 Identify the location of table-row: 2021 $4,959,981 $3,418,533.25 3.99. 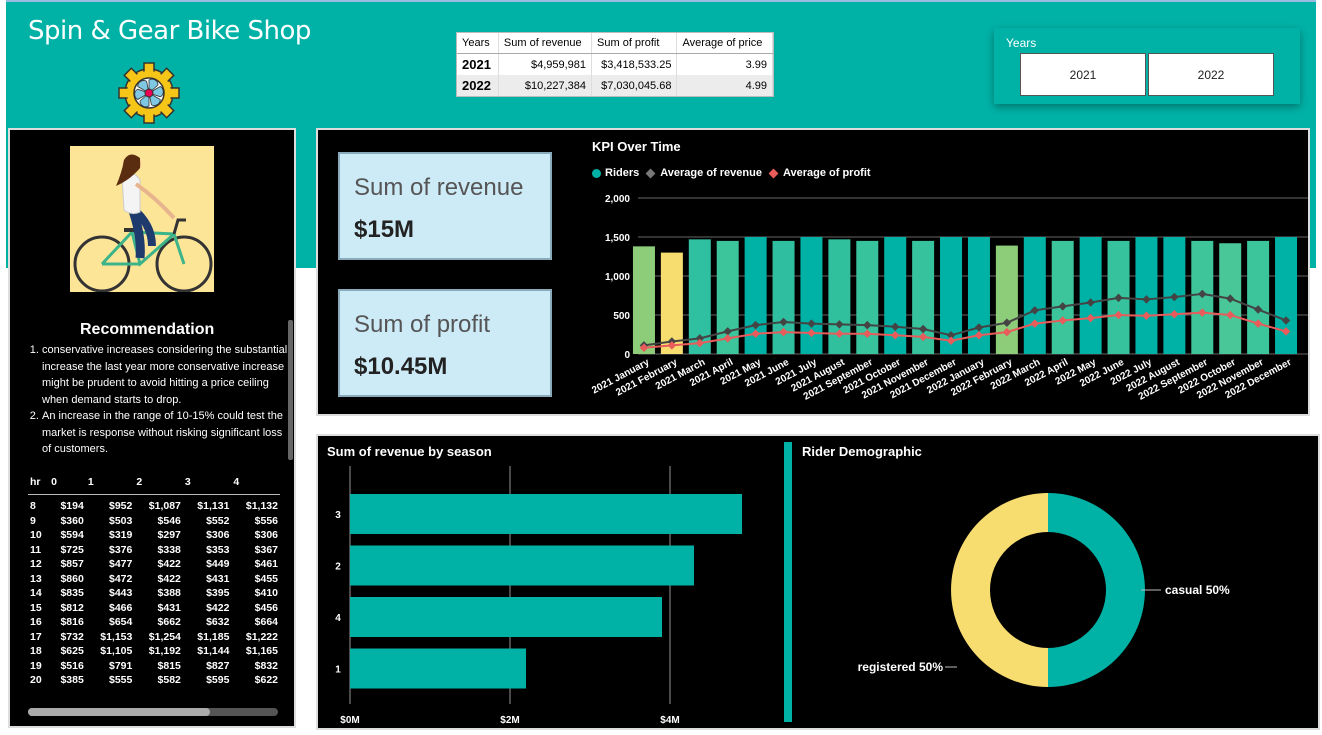
(615, 64).